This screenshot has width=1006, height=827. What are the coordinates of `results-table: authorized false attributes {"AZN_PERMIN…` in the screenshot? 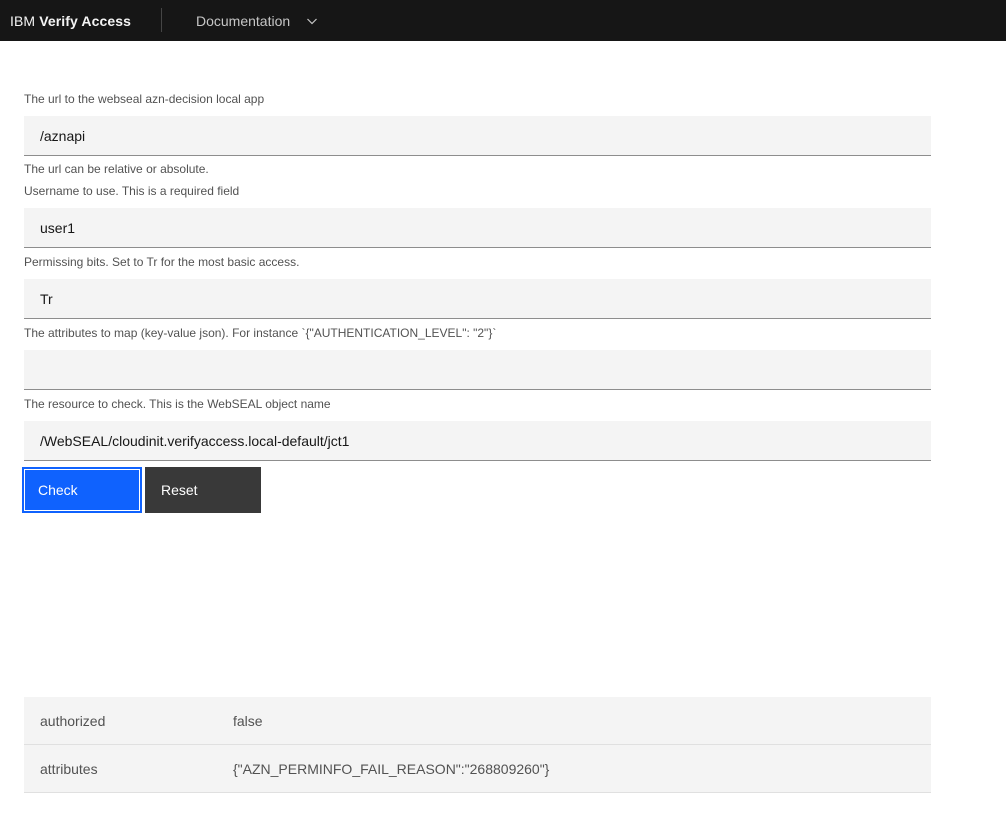 It's located at (477, 745).